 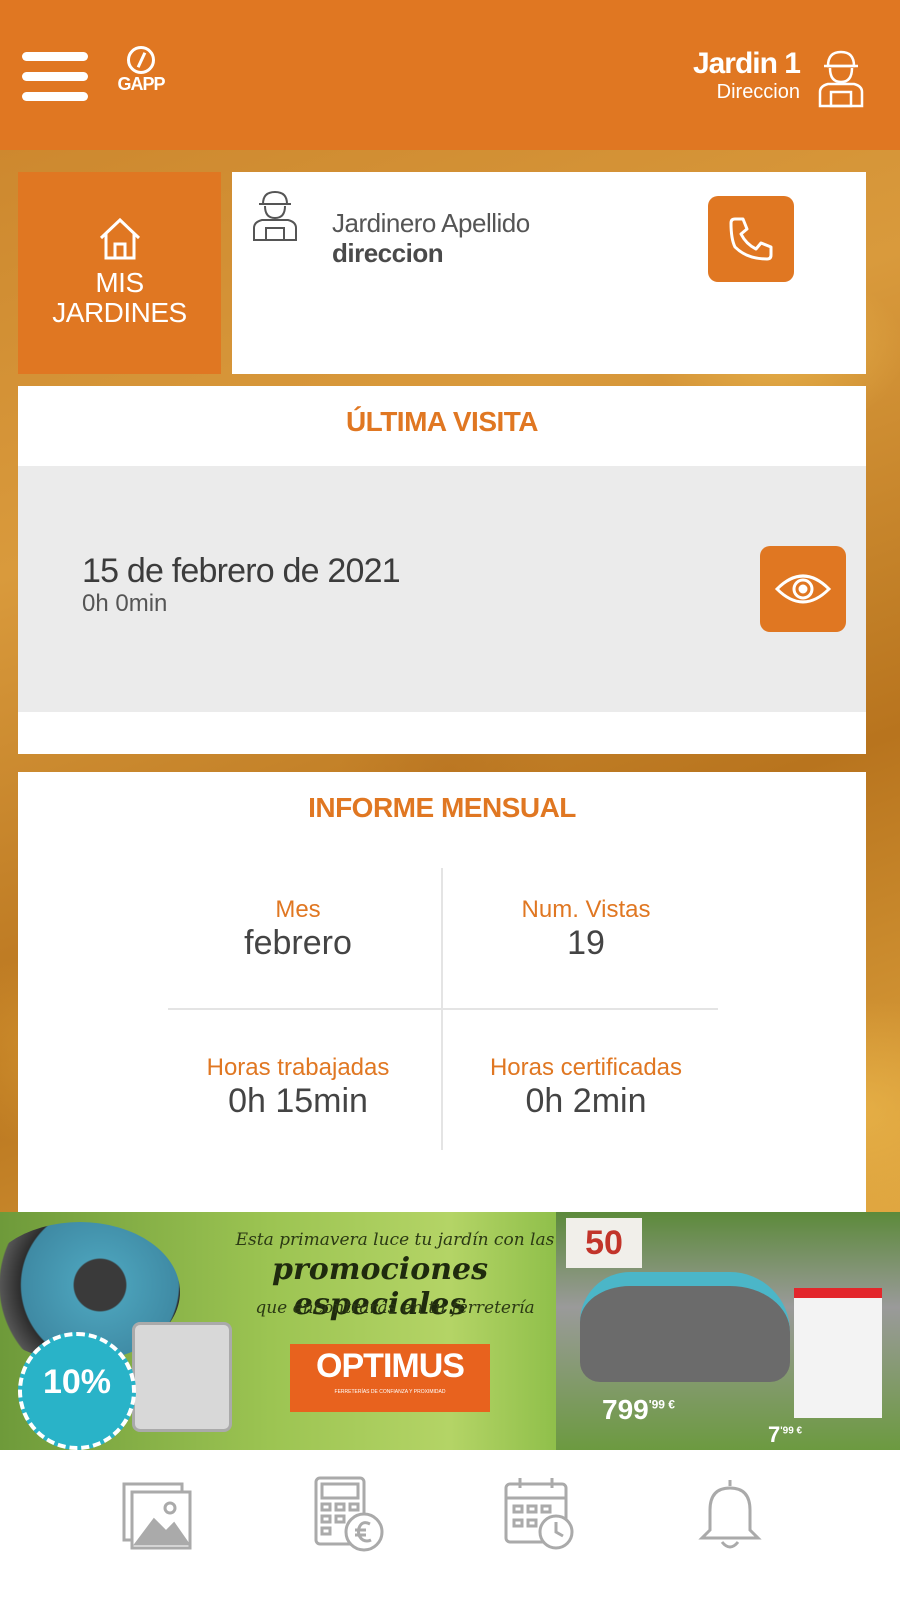 I want to click on stat-label: Horas trabajadas, so click(x=298, y=1067).